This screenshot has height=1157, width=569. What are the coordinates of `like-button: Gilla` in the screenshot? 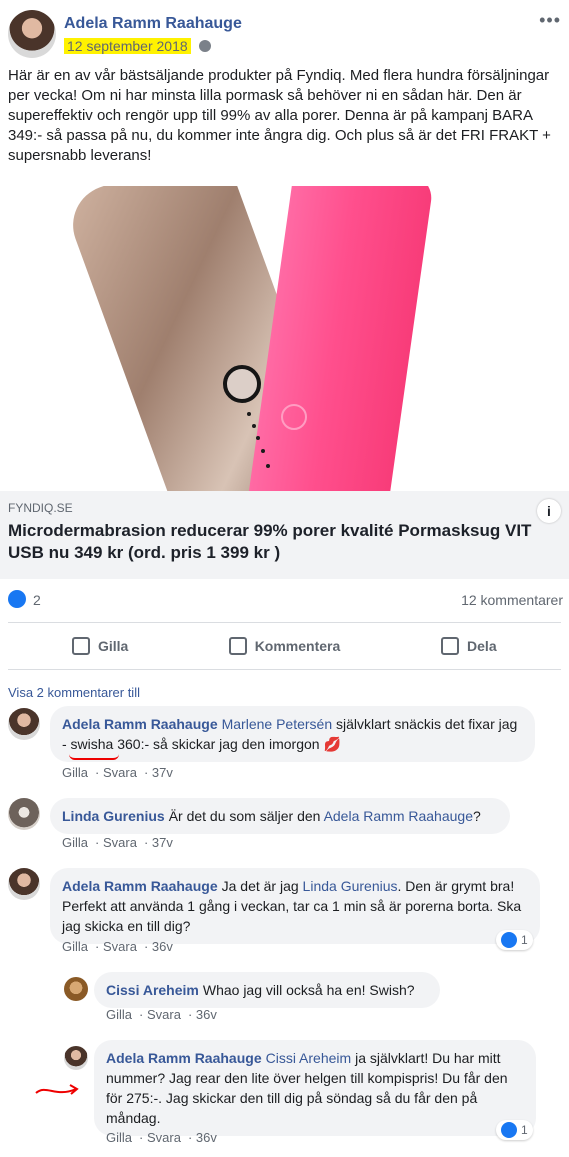 It's located at (100, 646).